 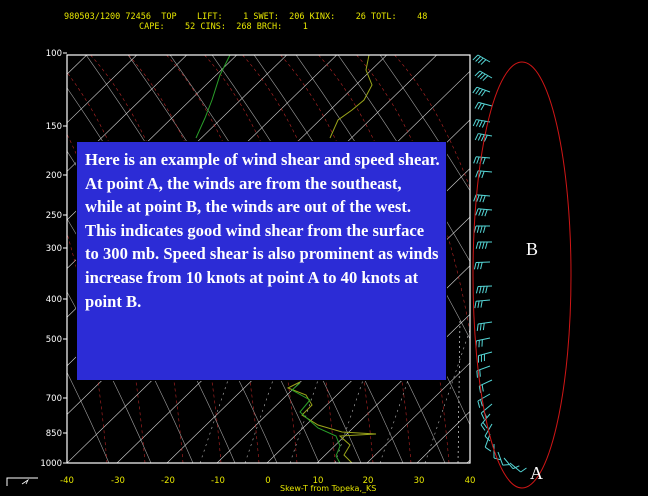 I want to click on corner-bracket, so click(x=22, y=481).